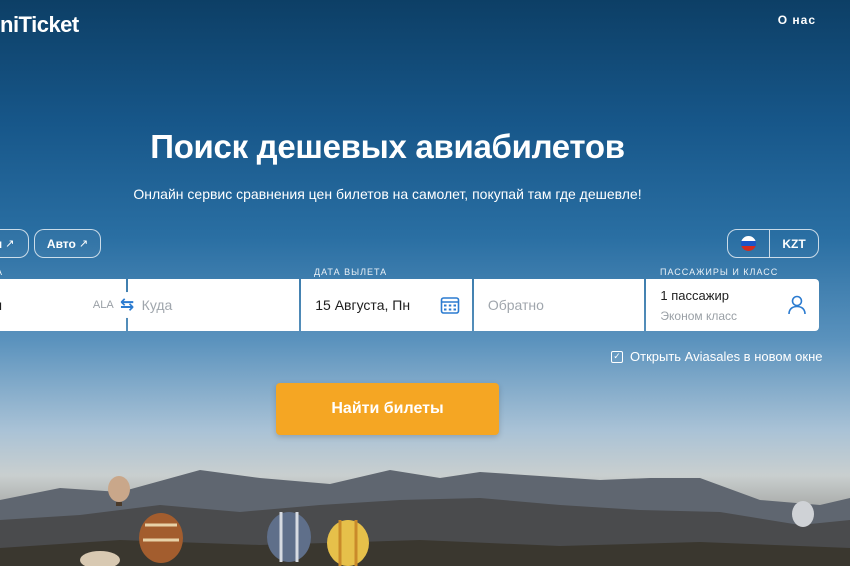 The image size is (850, 566). What do you see at coordinates (797, 20) in the screenshot?
I see `about-link: О нас` at bounding box center [797, 20].